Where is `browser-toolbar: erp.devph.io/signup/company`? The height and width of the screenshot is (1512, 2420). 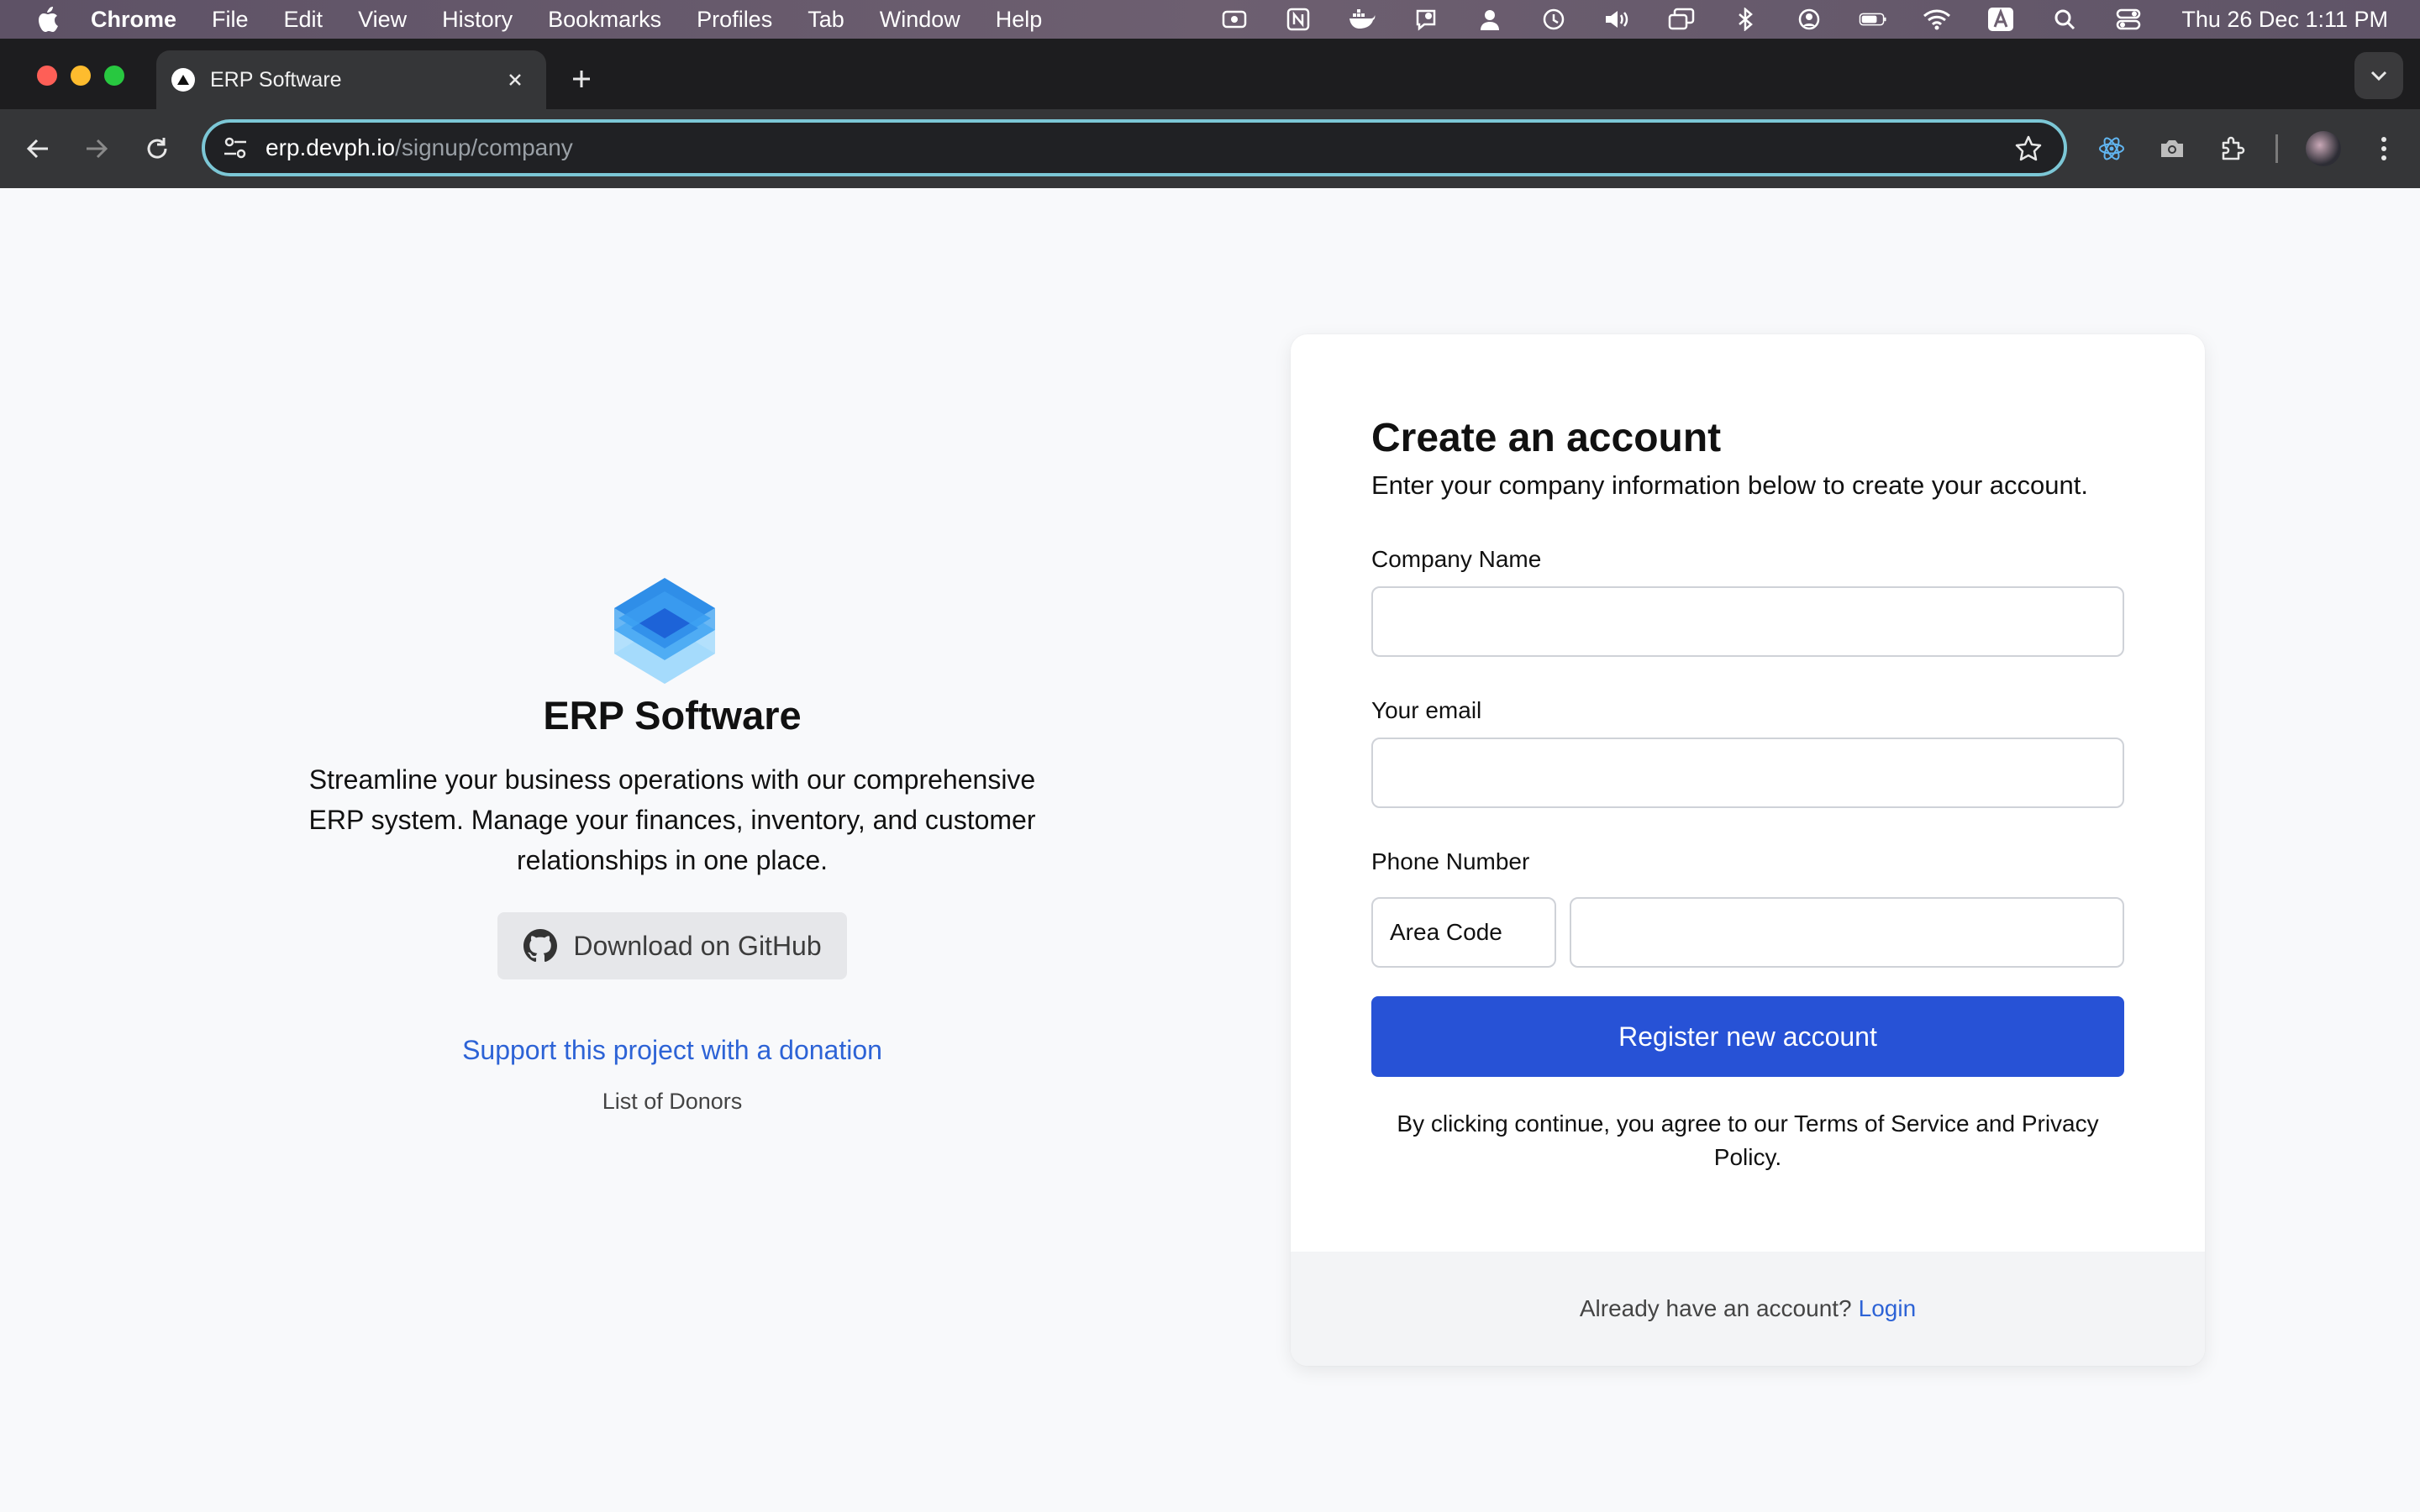
browser-toolbar: erp.devph.io/signup/company is located at coordinates (1210, 148).